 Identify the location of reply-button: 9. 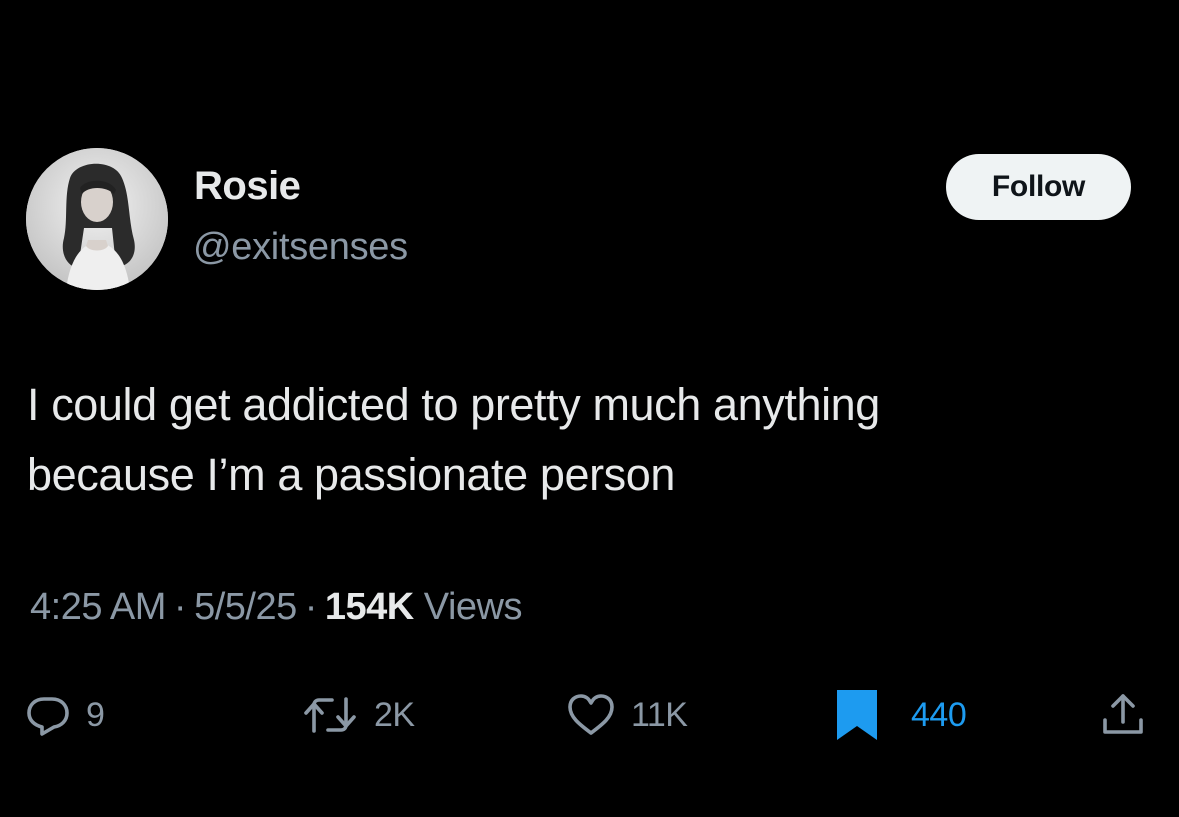
(64, 715).